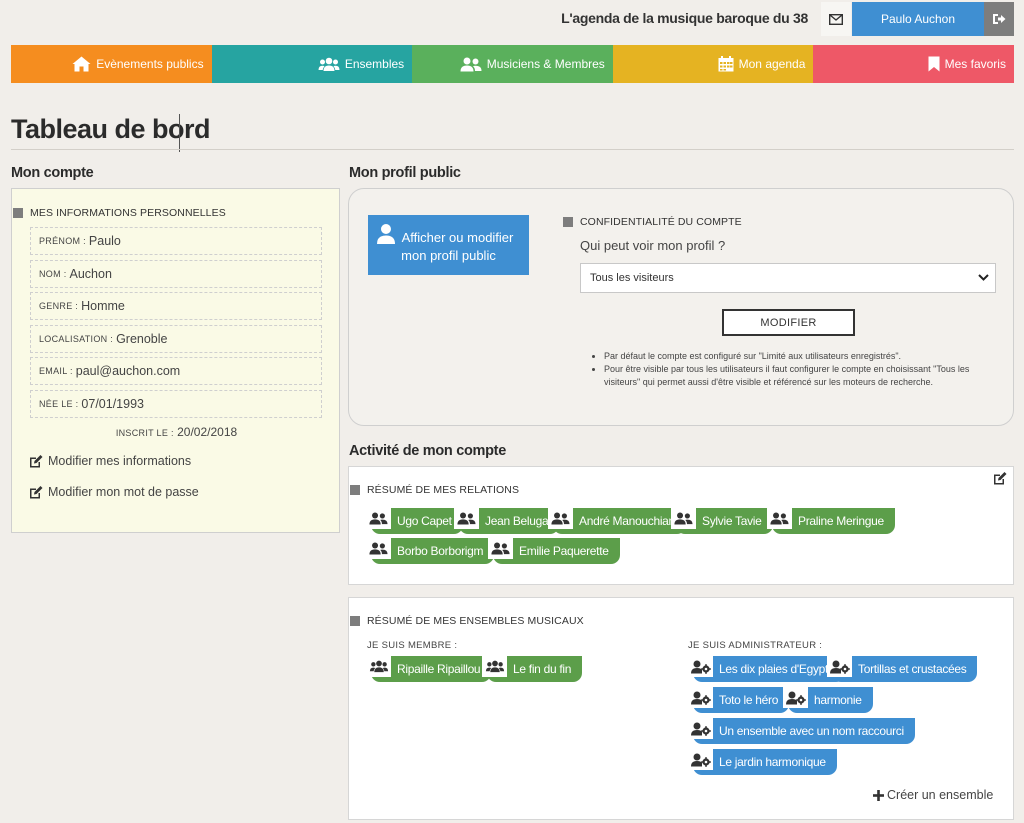 The height and width of the screenshot is (823, 1024). Describe the element at coordinates (772, 762) in the screenshot. I see `tag-label: Le jardin harmonique` at that location.